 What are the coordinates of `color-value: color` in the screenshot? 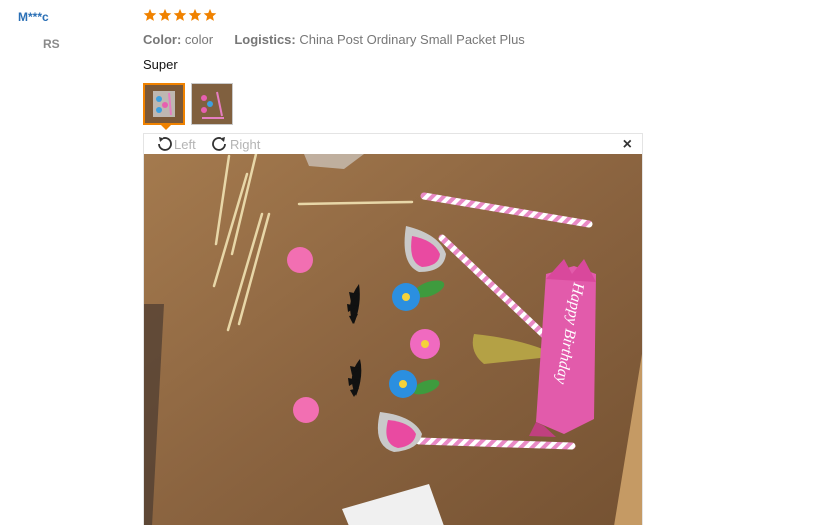 It's located at (199, 39).